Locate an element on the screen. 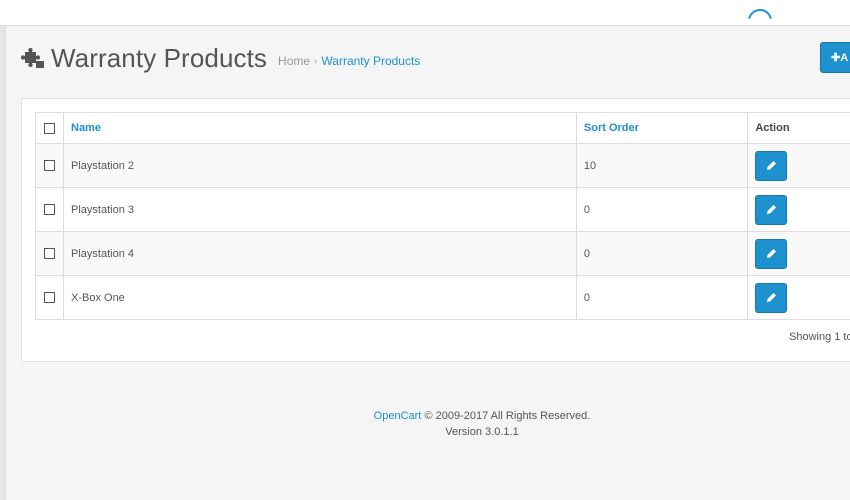 This screenshot has height=500, width=850. action-header: Action is located at coordinates (798, 128).